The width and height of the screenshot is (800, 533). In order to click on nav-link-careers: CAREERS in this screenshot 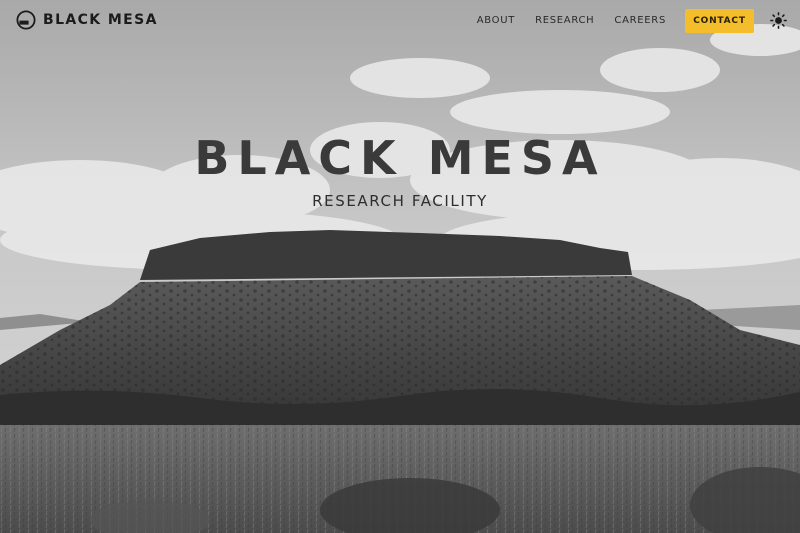, I will do `click(640, 21)`.